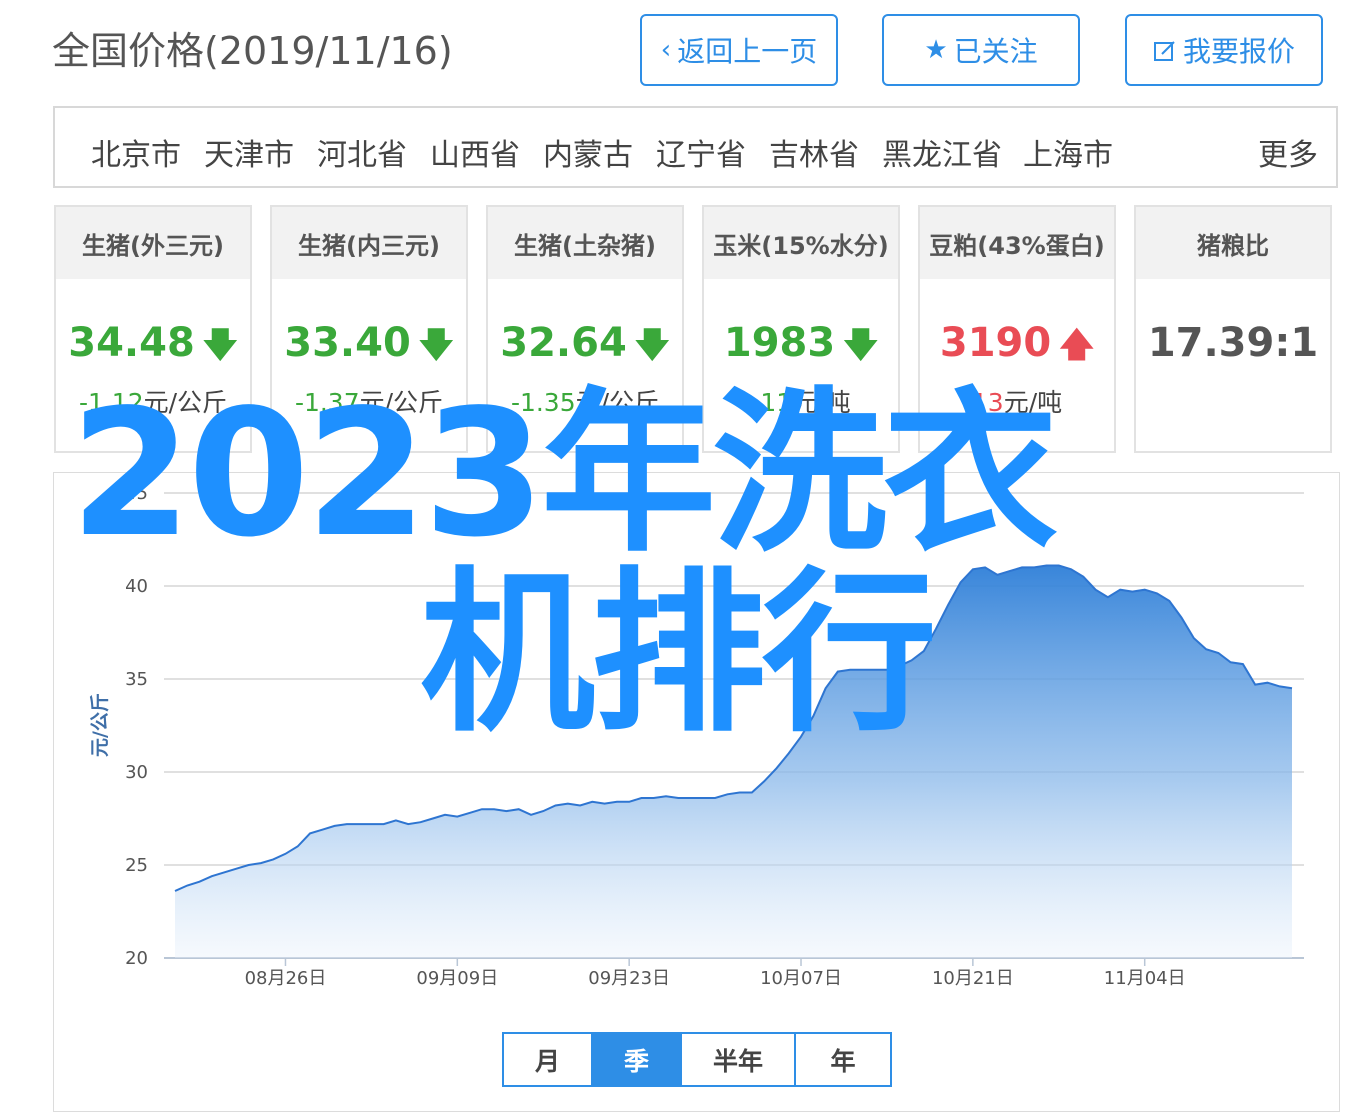 This screenshot has height=1112, width=1360. Describe the element at coordinates (136, 586) in the screenshot. I see `y-tick-label: 40` at that location.